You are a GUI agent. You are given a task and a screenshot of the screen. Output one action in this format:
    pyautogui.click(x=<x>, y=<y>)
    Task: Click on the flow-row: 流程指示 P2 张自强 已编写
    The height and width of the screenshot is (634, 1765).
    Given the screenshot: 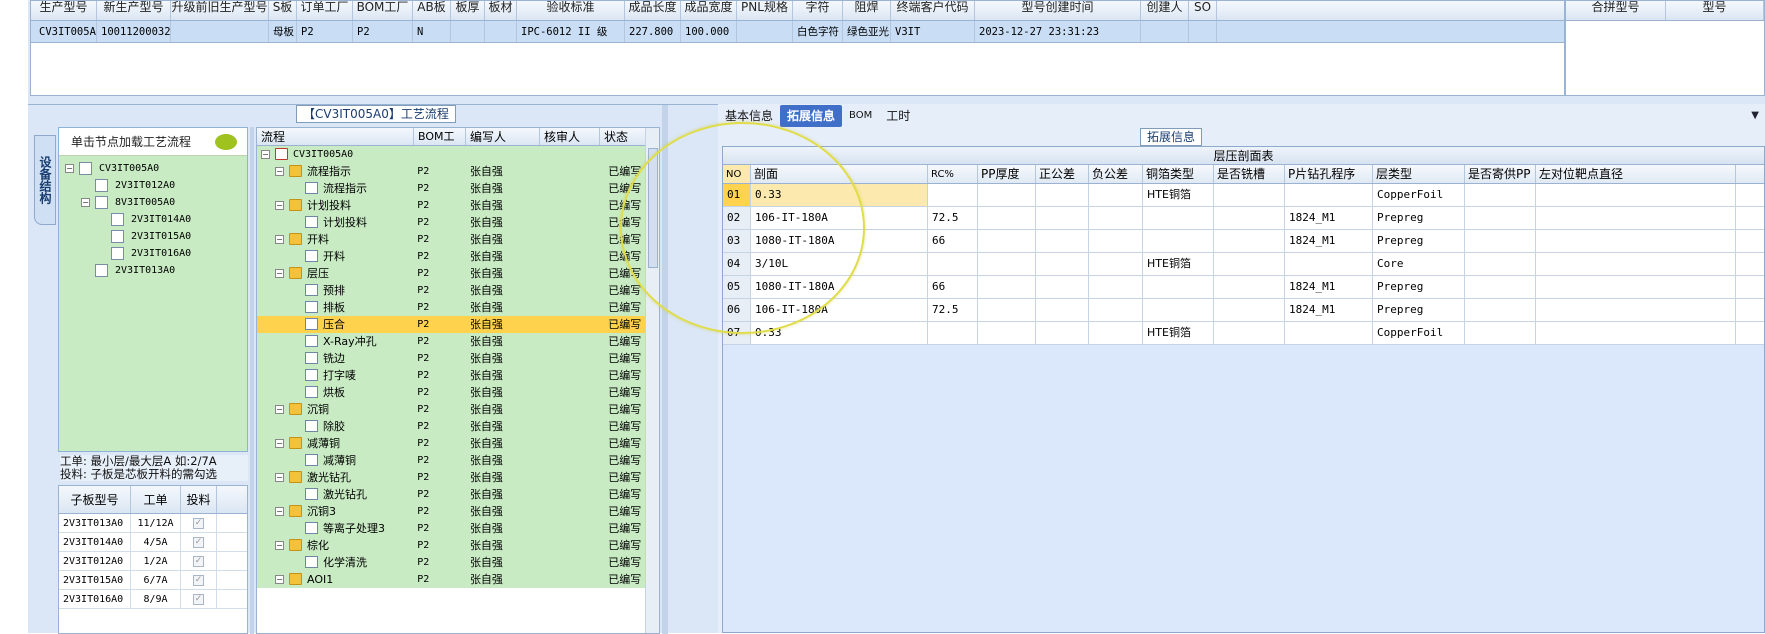 What is the action you would take?
    pyautogui.click(x=458, y=188)
    